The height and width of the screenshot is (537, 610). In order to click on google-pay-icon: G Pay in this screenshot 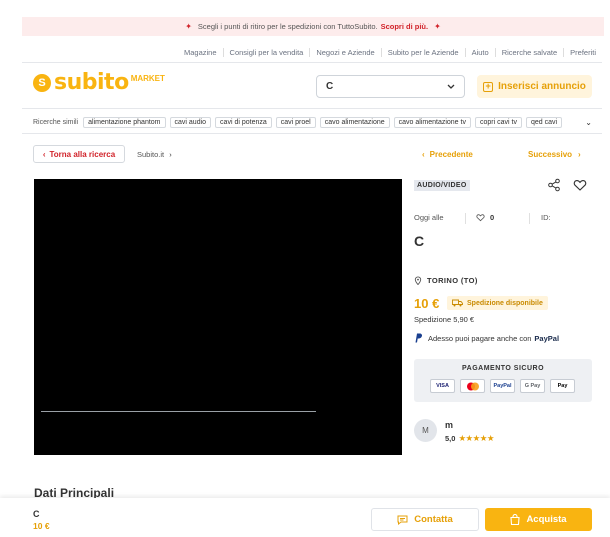, I will do `click(532, 386)`.